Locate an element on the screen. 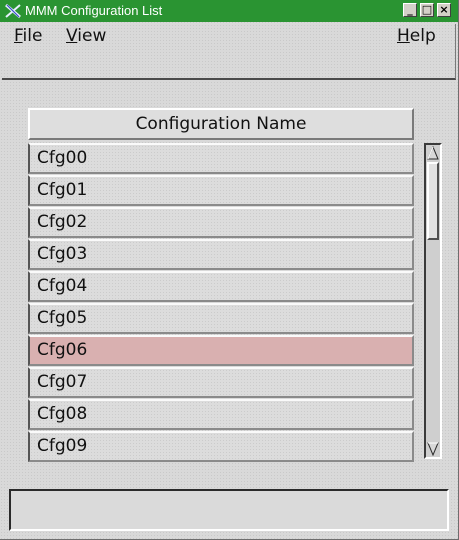 This screenshot has height=540, width=459. column-header-configuration-name: Configuration Name is located at coordinates (221, 124).